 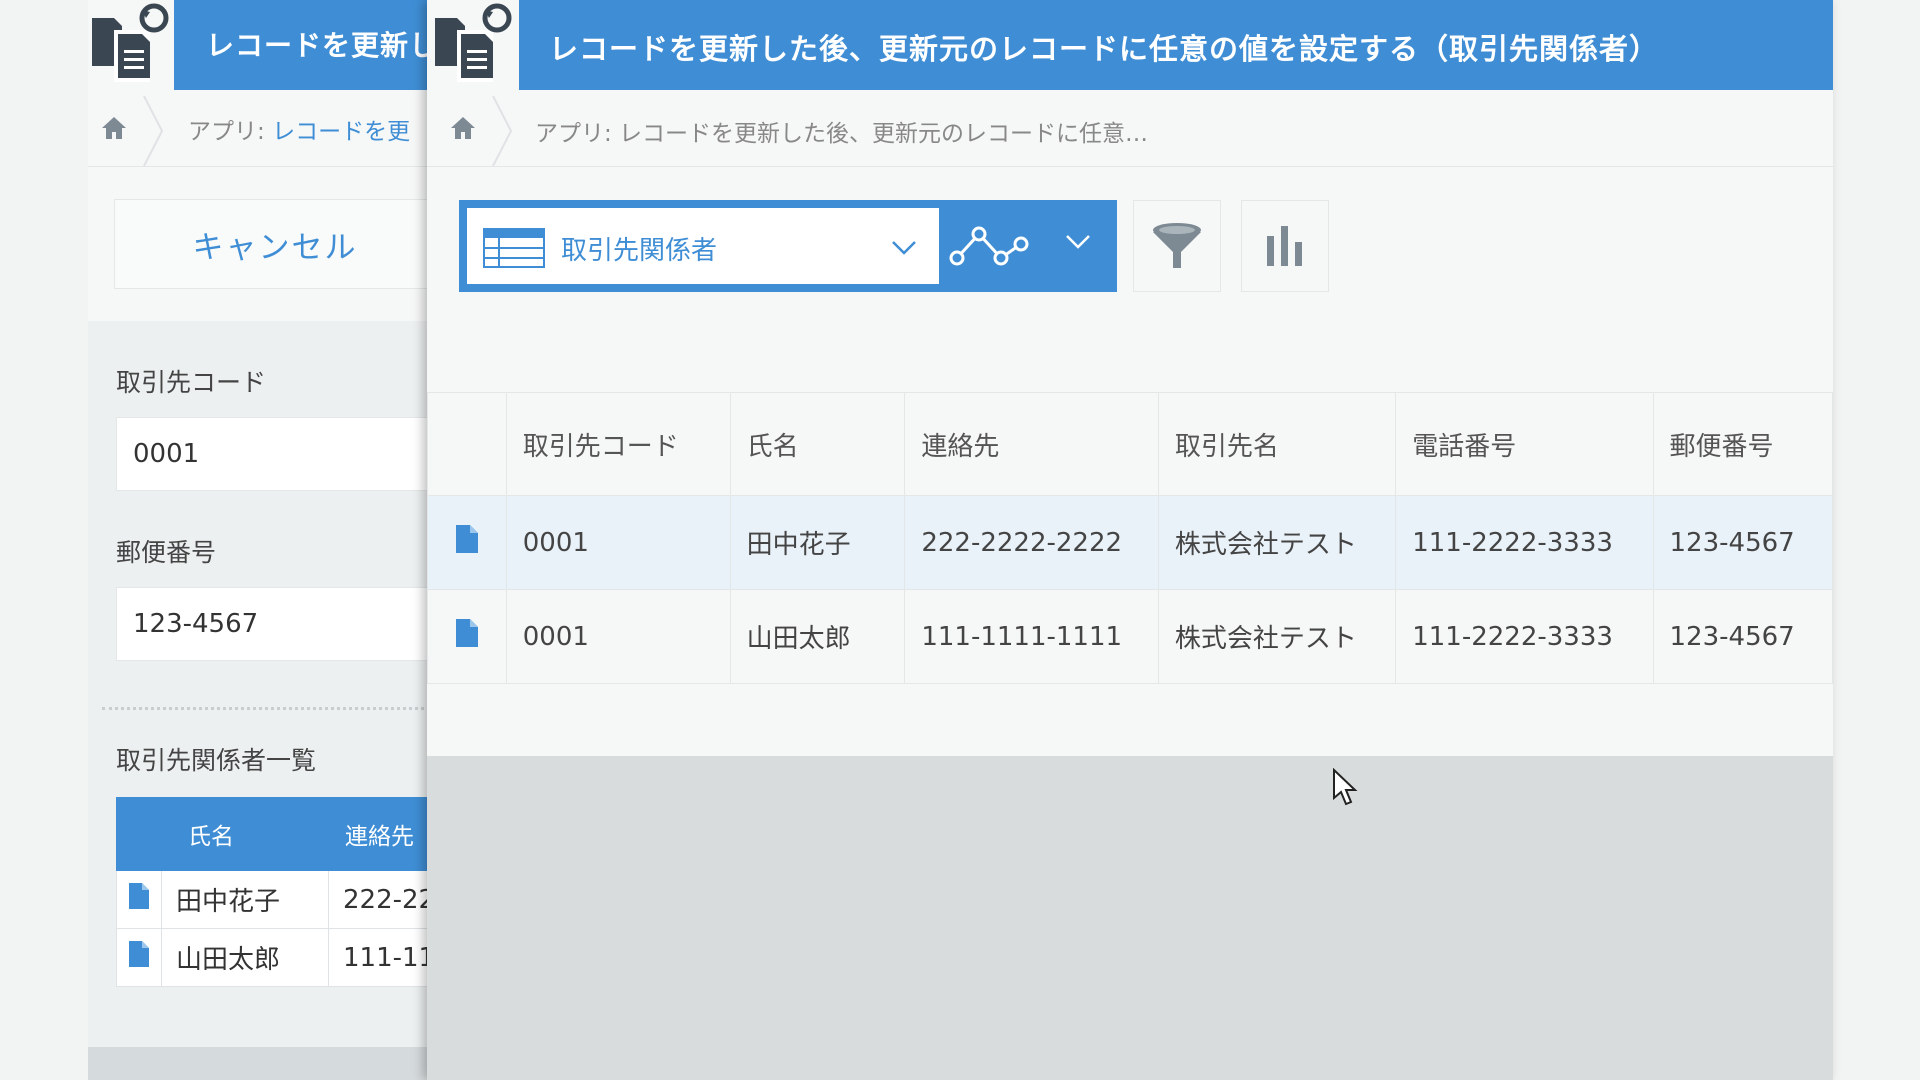 I want to click on zip-code-input: 123-4567, so click(x=286, y=624).